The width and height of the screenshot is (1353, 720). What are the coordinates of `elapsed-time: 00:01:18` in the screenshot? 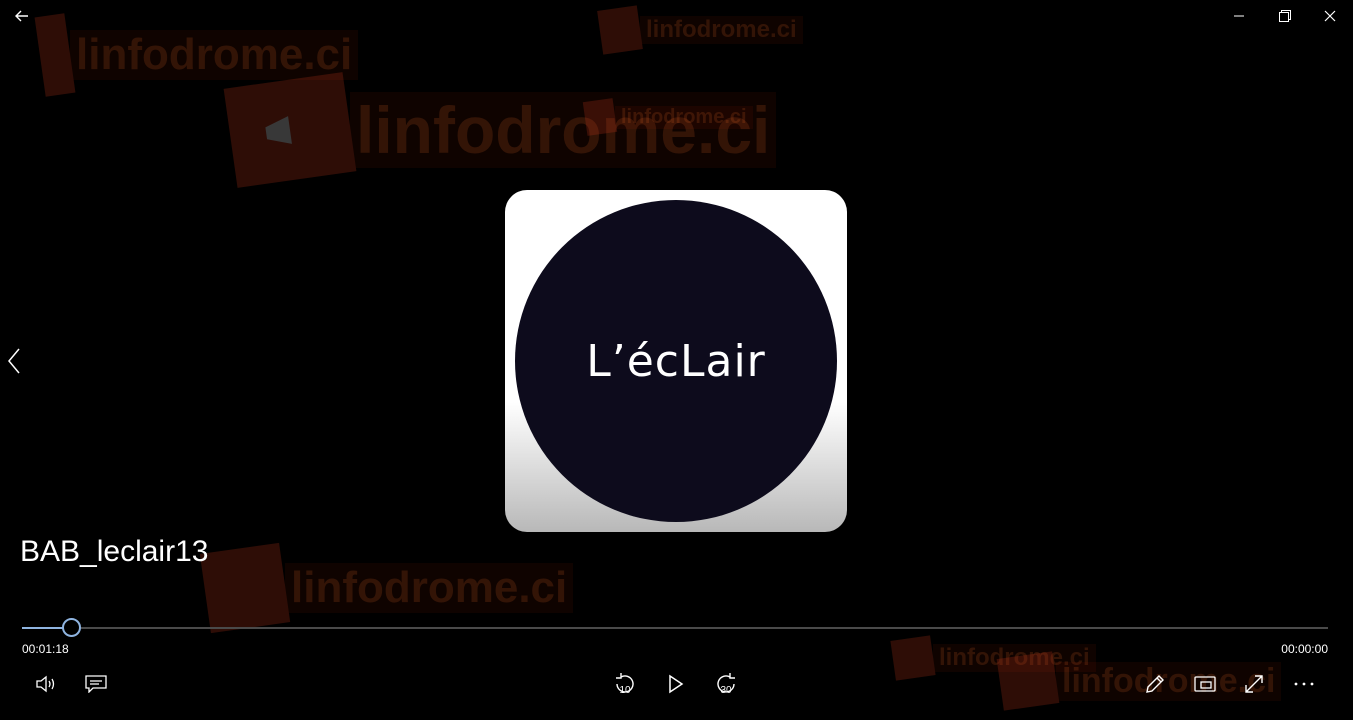 It's located at (45, 649).